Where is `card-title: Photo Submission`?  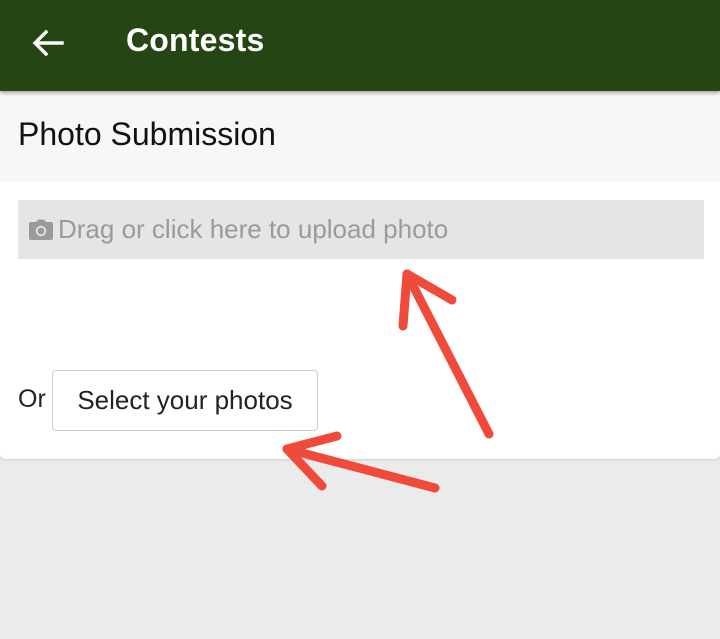
card-title: Photo Submission is located at coordinates (147, 134).